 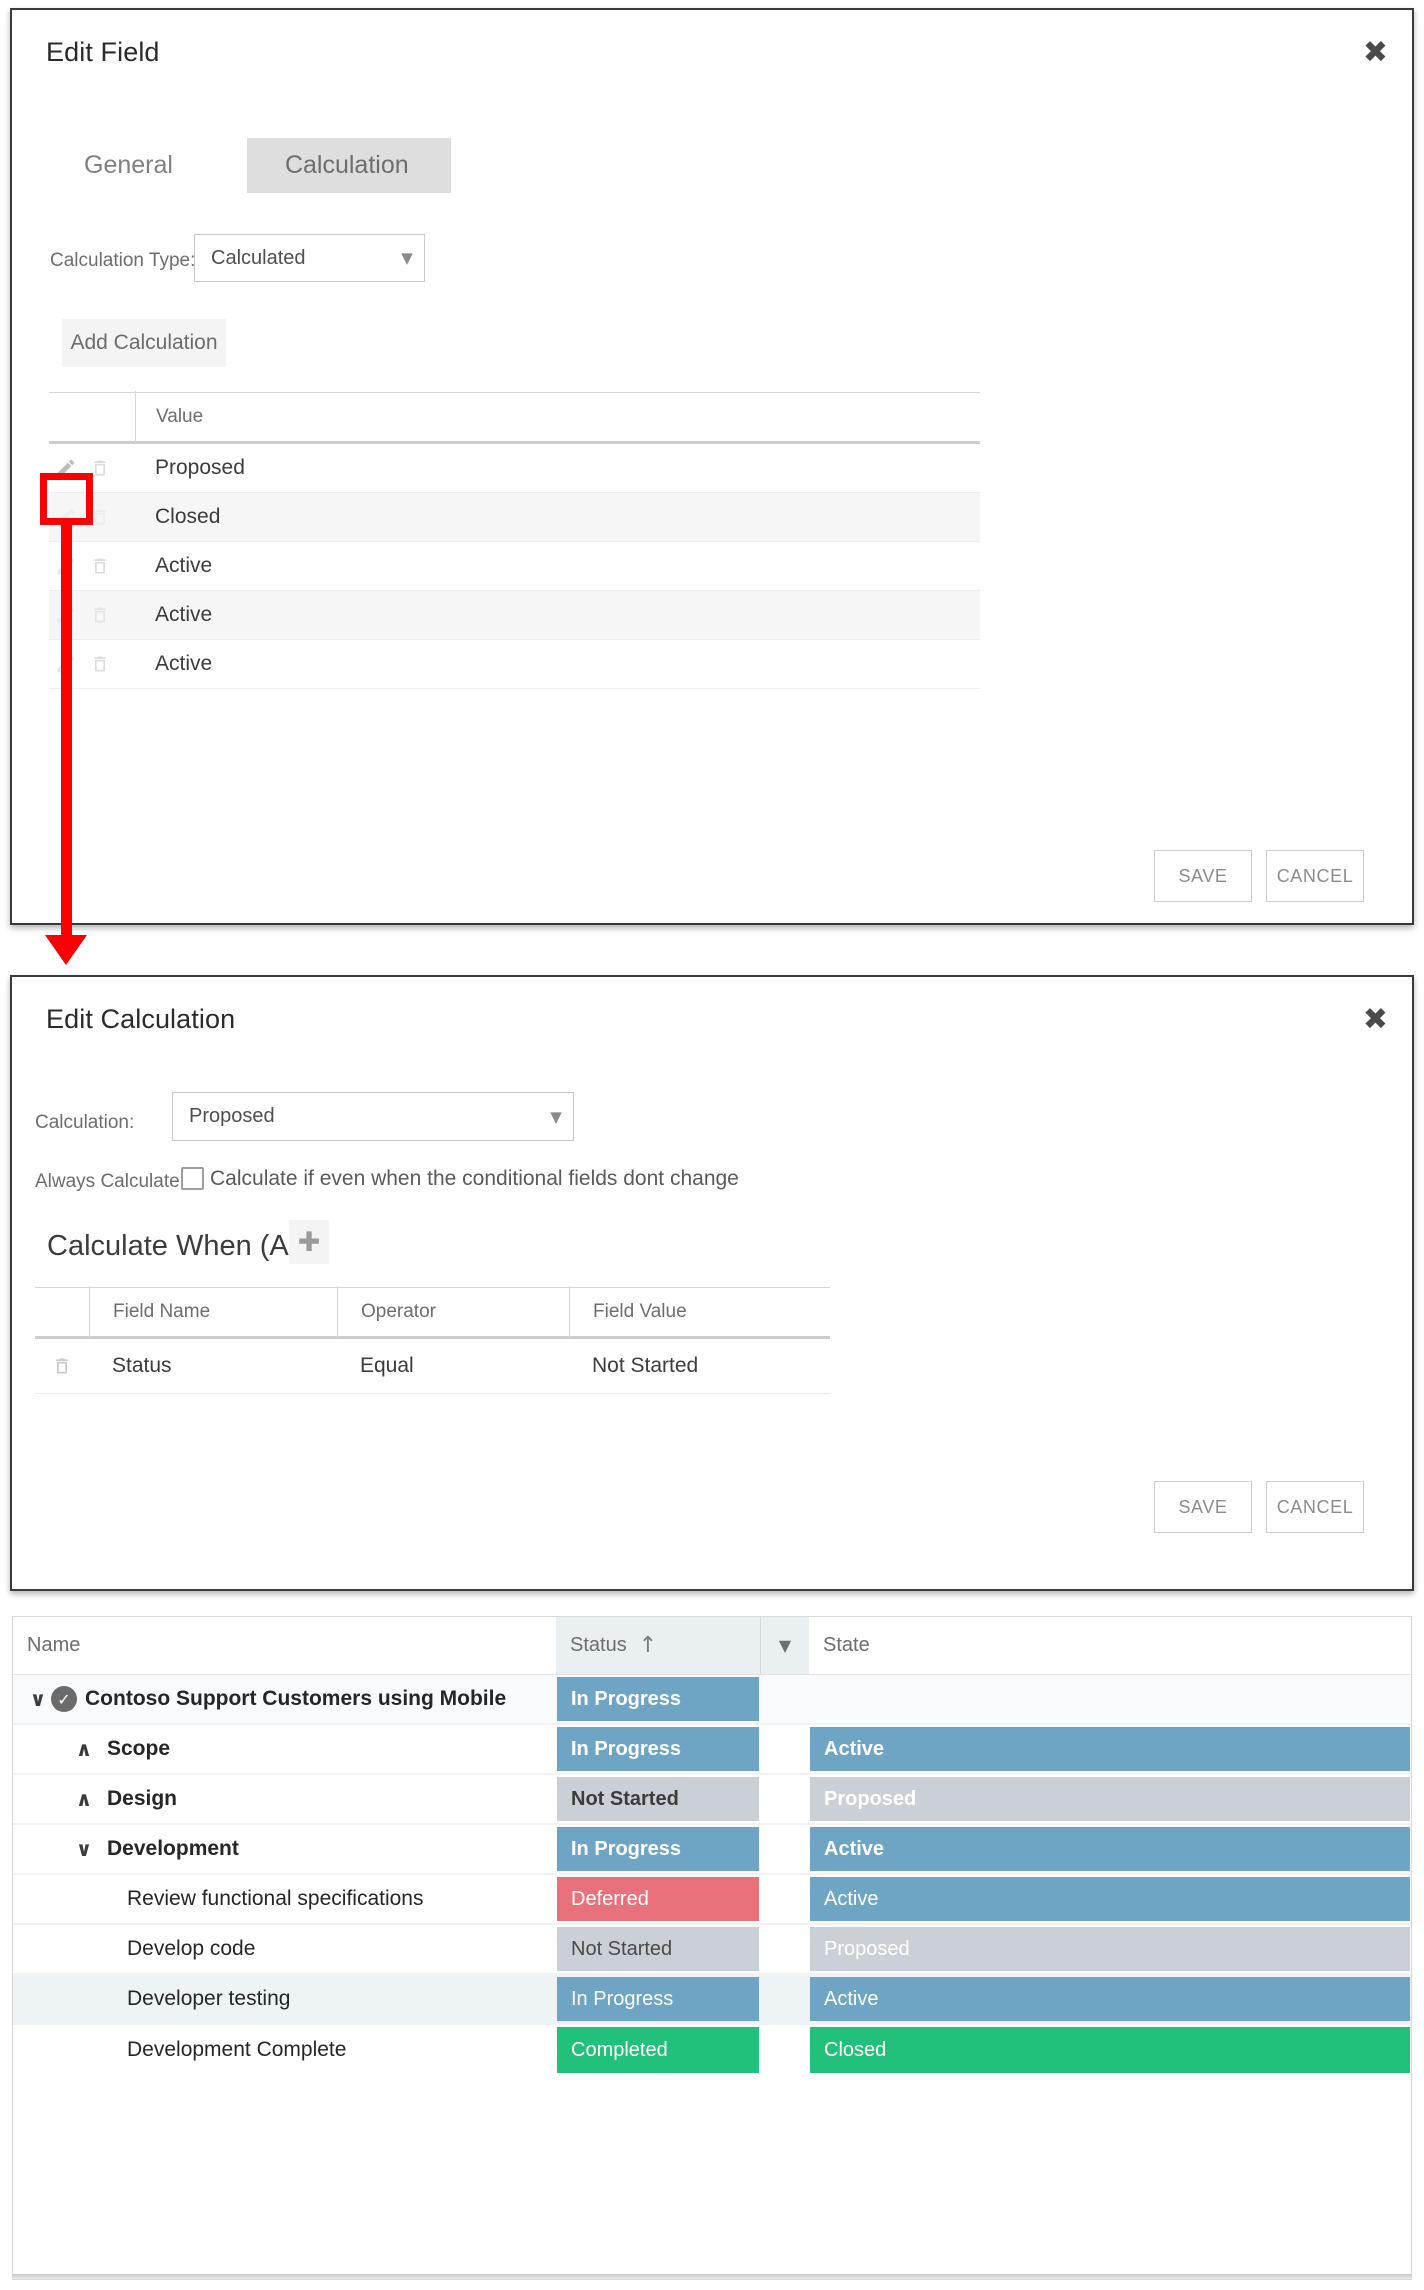 What do you see at coordinates (712, 1800) in the screenshot?
I see `table-row: ∧ Design Not Started Proposed` at bounding box center [712, 1800].